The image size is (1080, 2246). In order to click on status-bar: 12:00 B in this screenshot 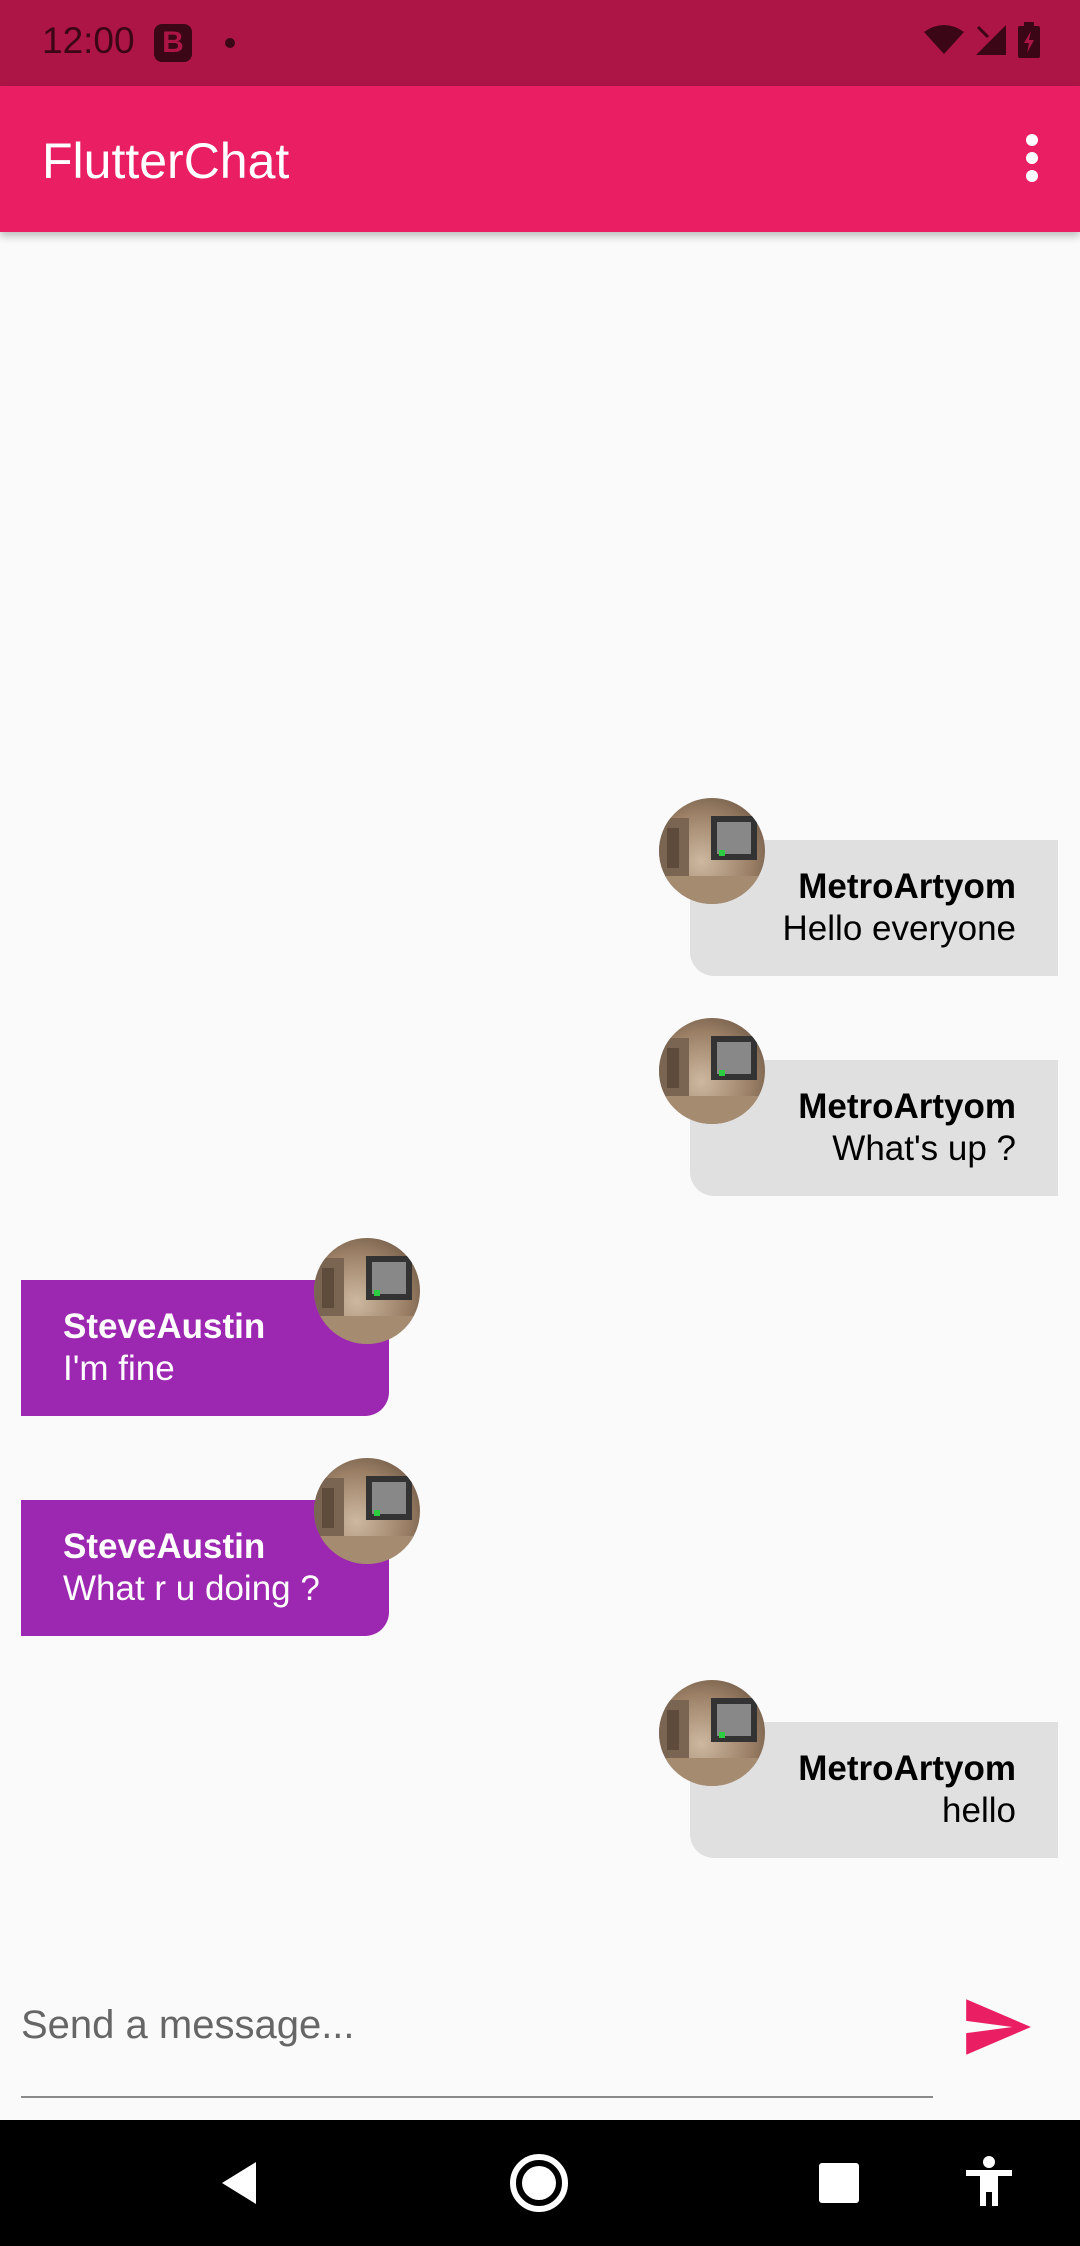, I will do `click(540, 43)`.